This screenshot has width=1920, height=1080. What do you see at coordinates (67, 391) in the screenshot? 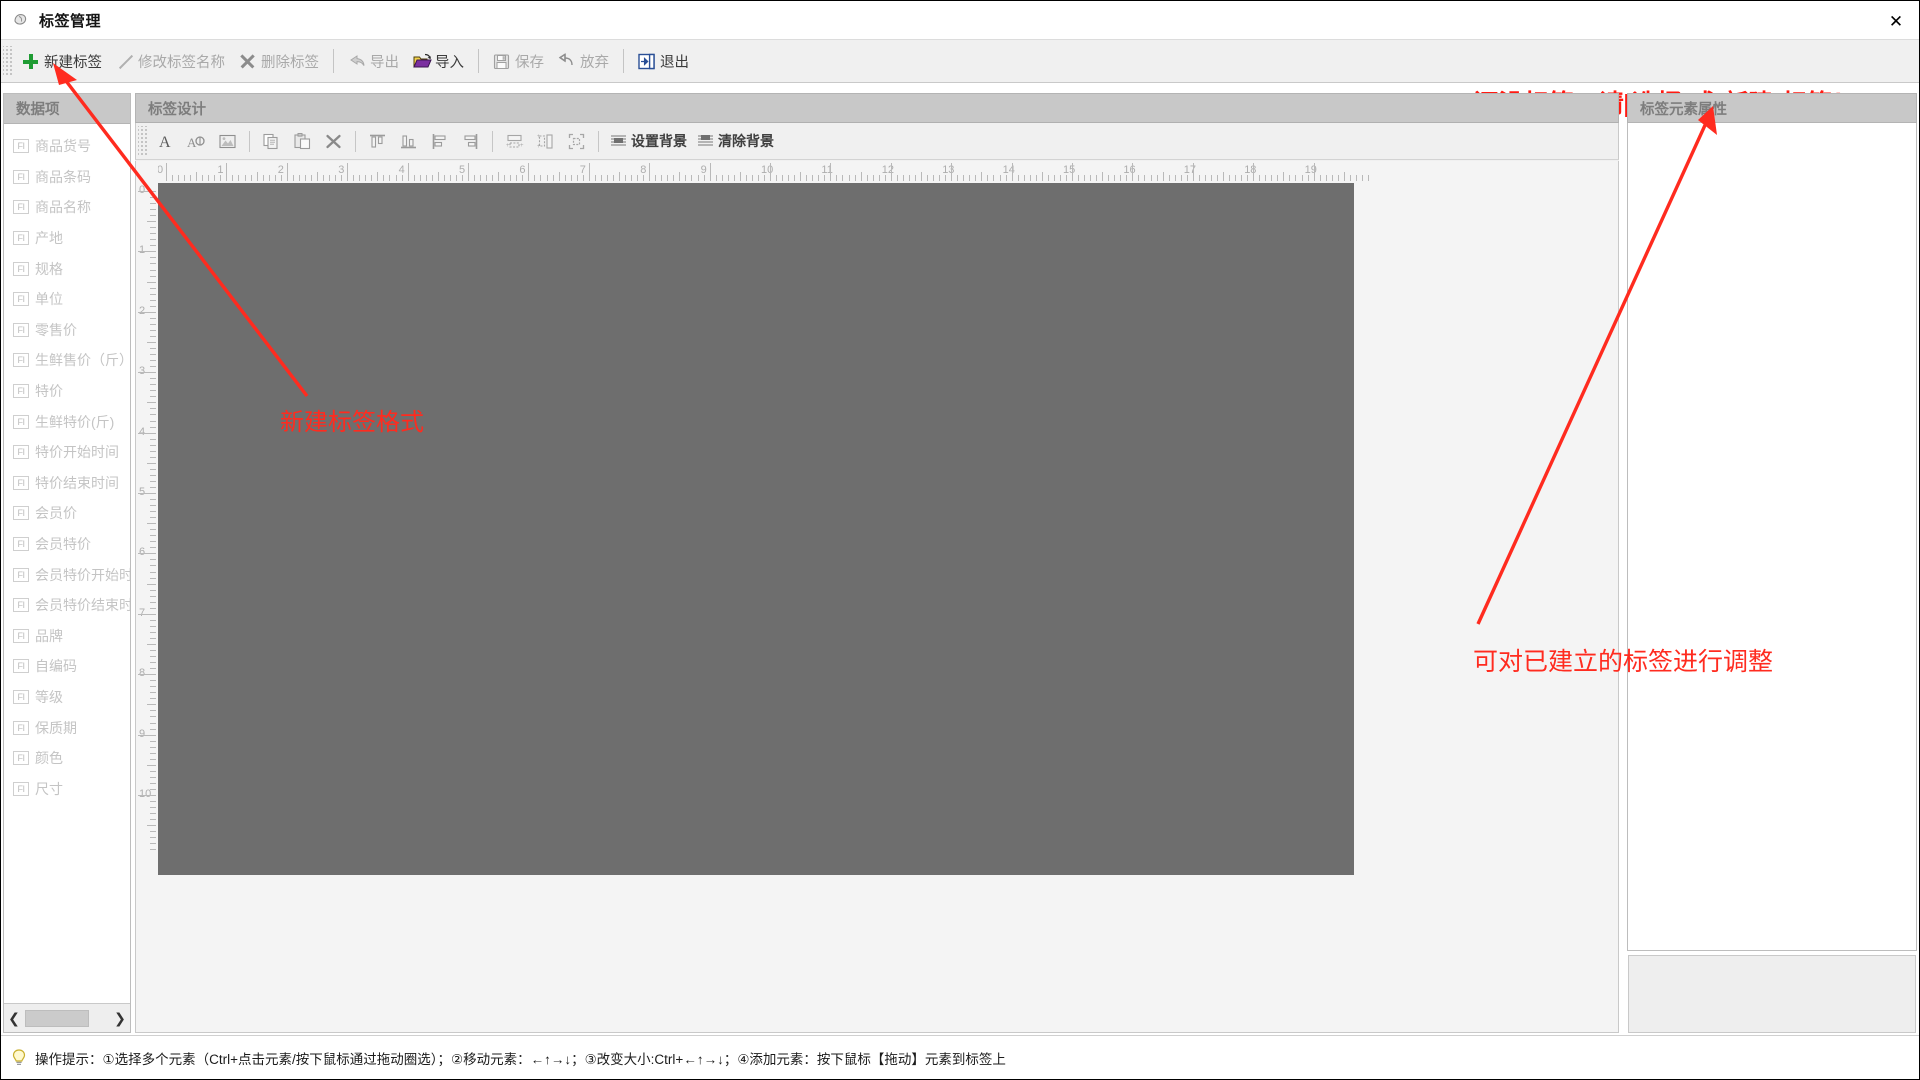
I see `data-item-row: FI 特价` at bounding box center [67, 391].